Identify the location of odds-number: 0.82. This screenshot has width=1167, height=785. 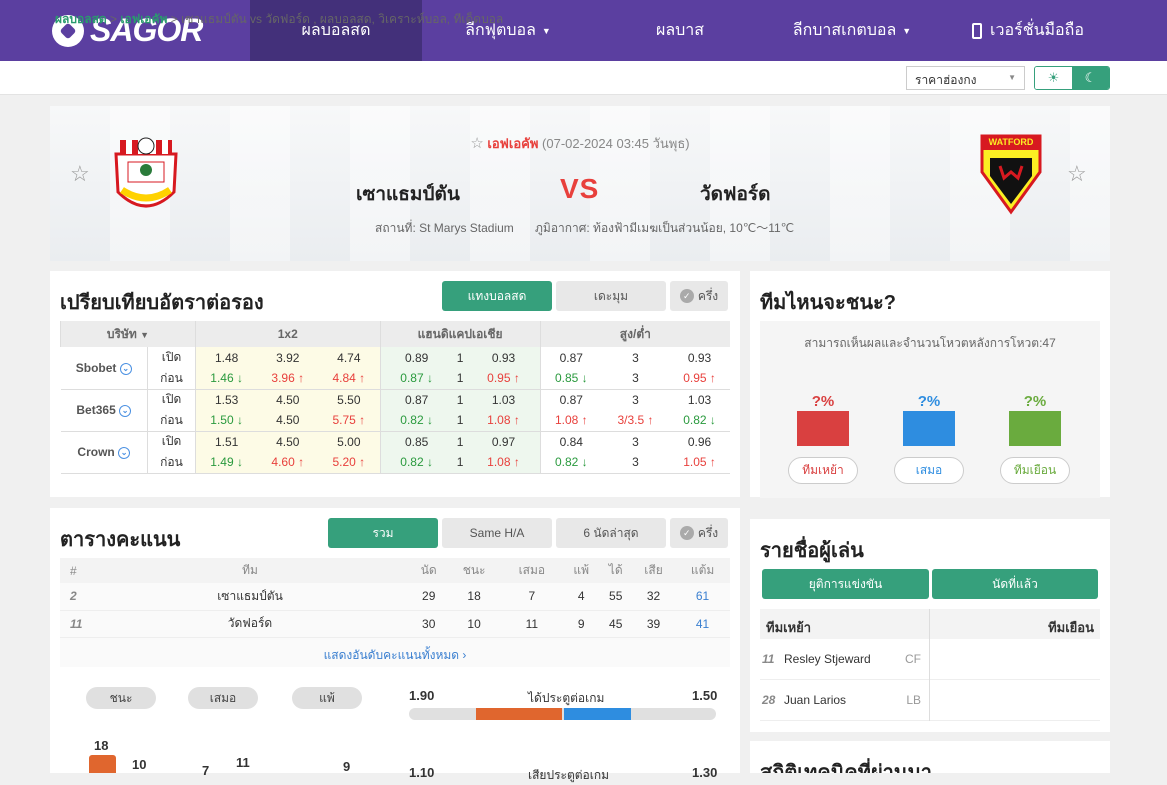
(695, 420).